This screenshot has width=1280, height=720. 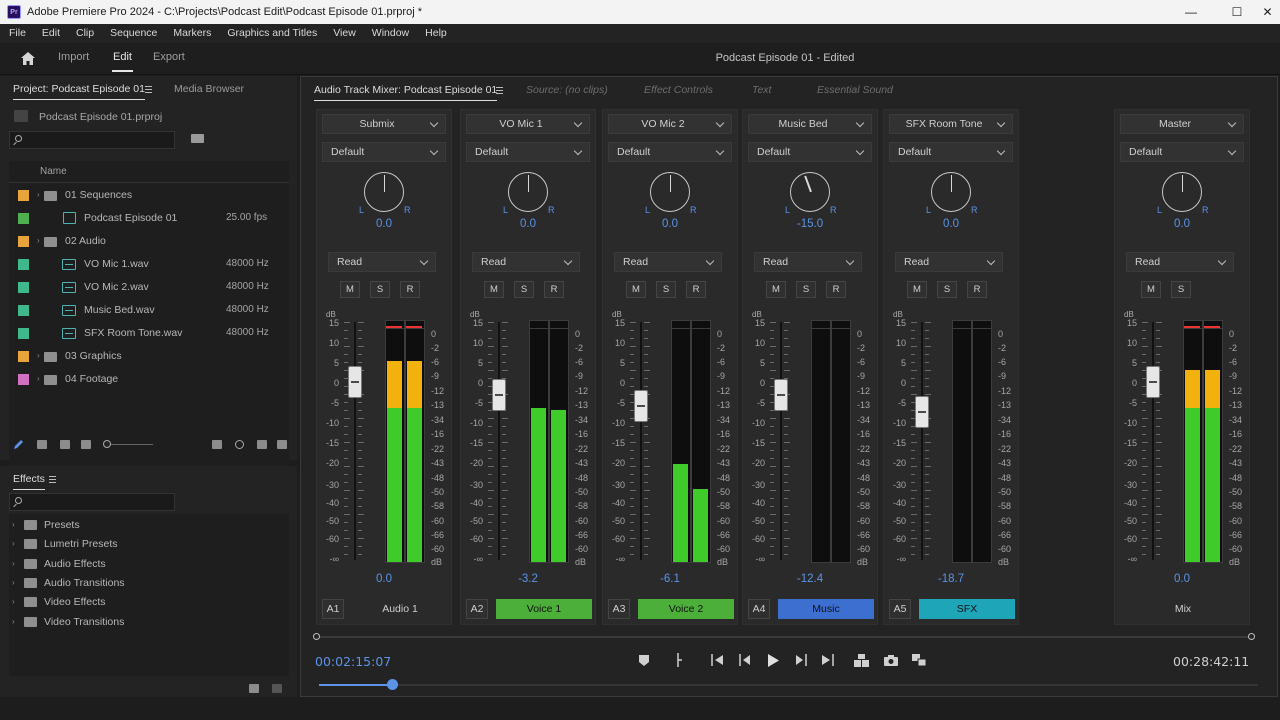 What do you see at coordinates (384, 224) in the screenshot?
I see `pan-value: 0.0` at bounding box center [384, 224].